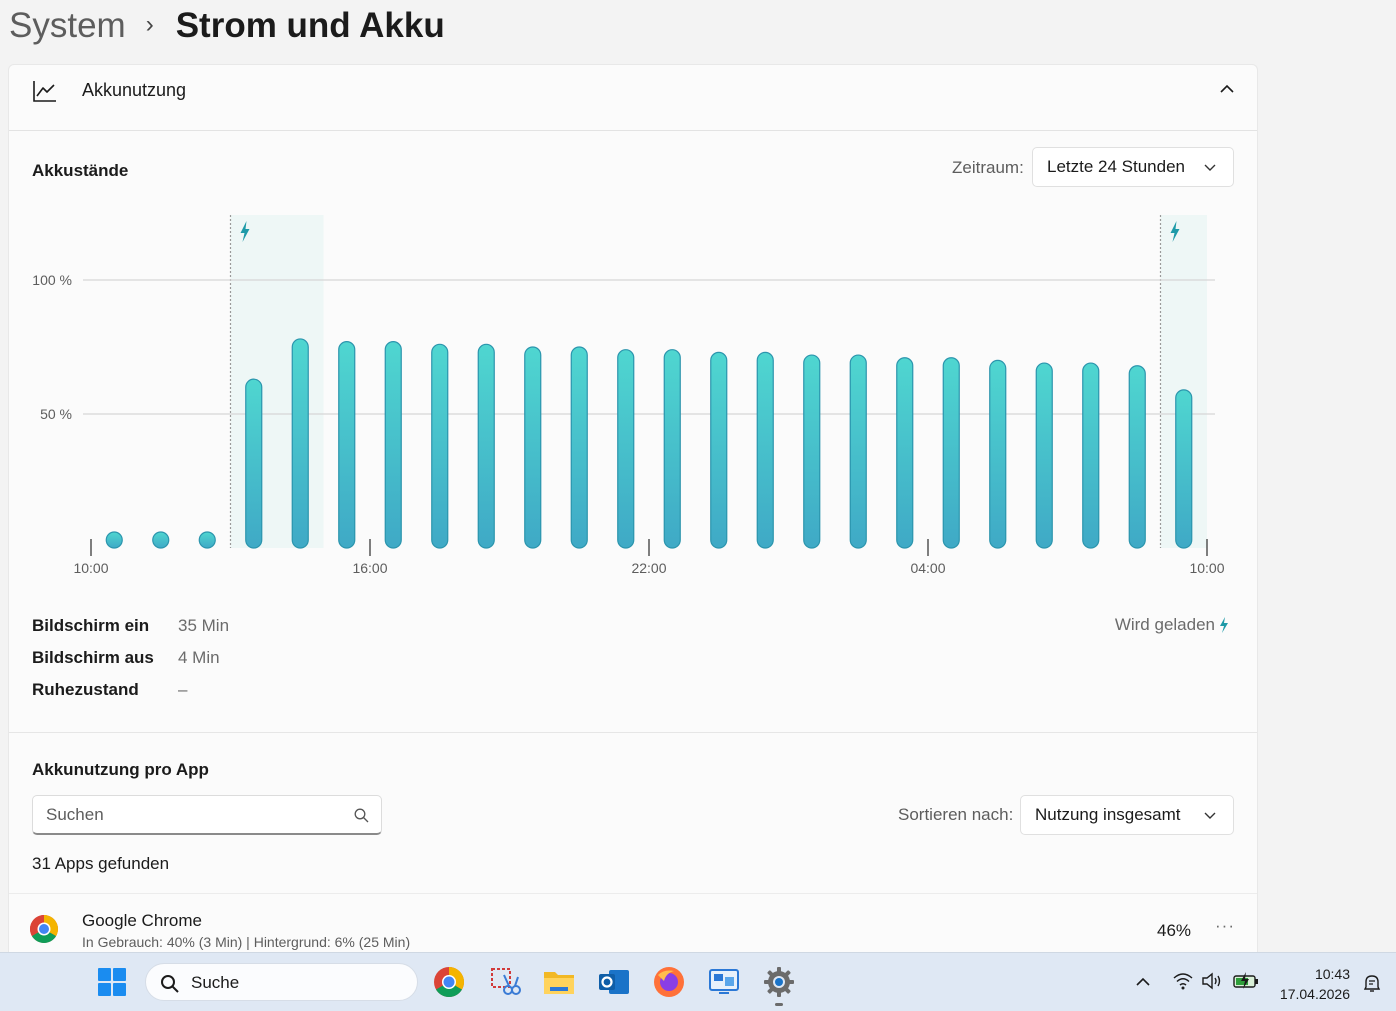 The image size is (1396, 1011). I want to click on screen-off-value: 4 Min, so click(199, 657).